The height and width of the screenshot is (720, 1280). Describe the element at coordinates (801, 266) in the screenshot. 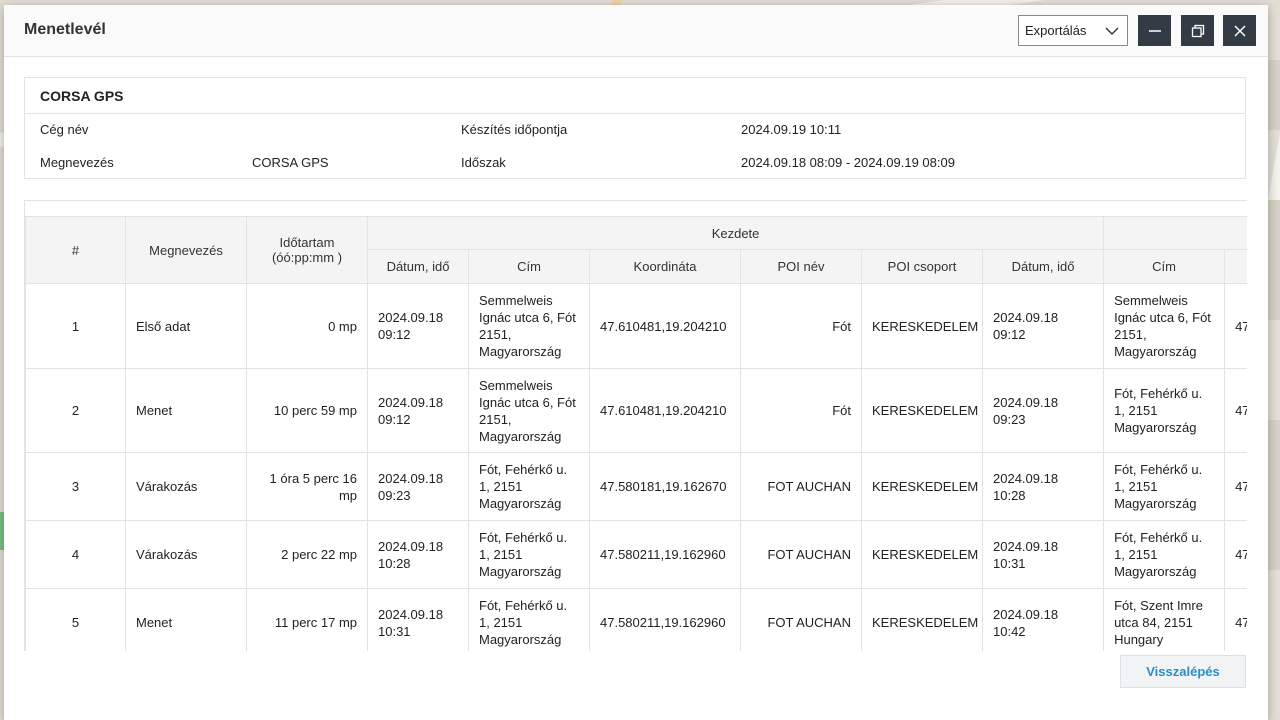

I see `column-header-poi-name: POI név` at that location.